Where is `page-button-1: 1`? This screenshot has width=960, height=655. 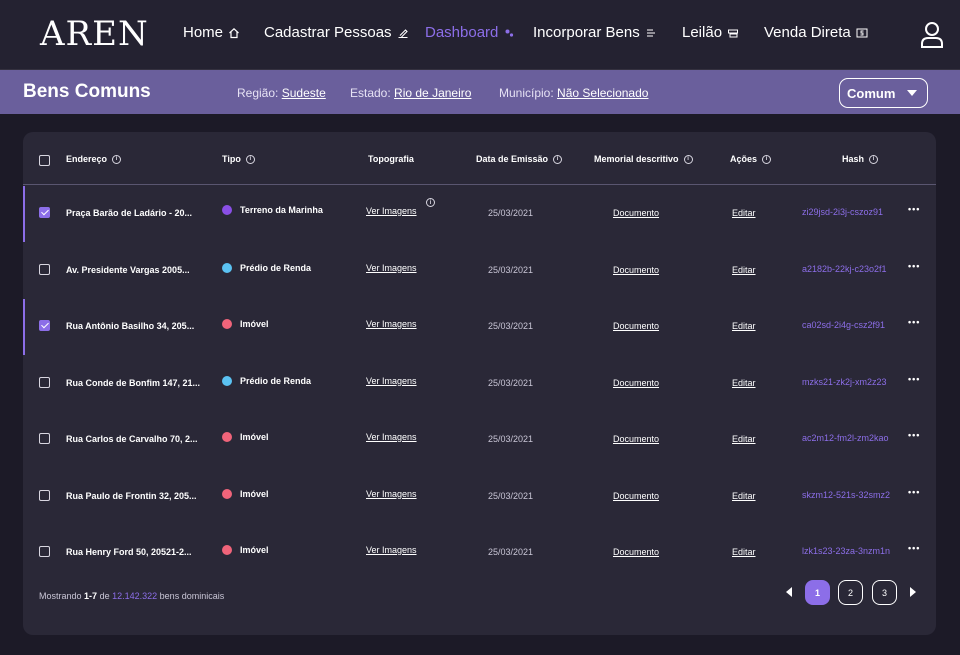 page-button-1: 1 is located at coordinates (817, 592).